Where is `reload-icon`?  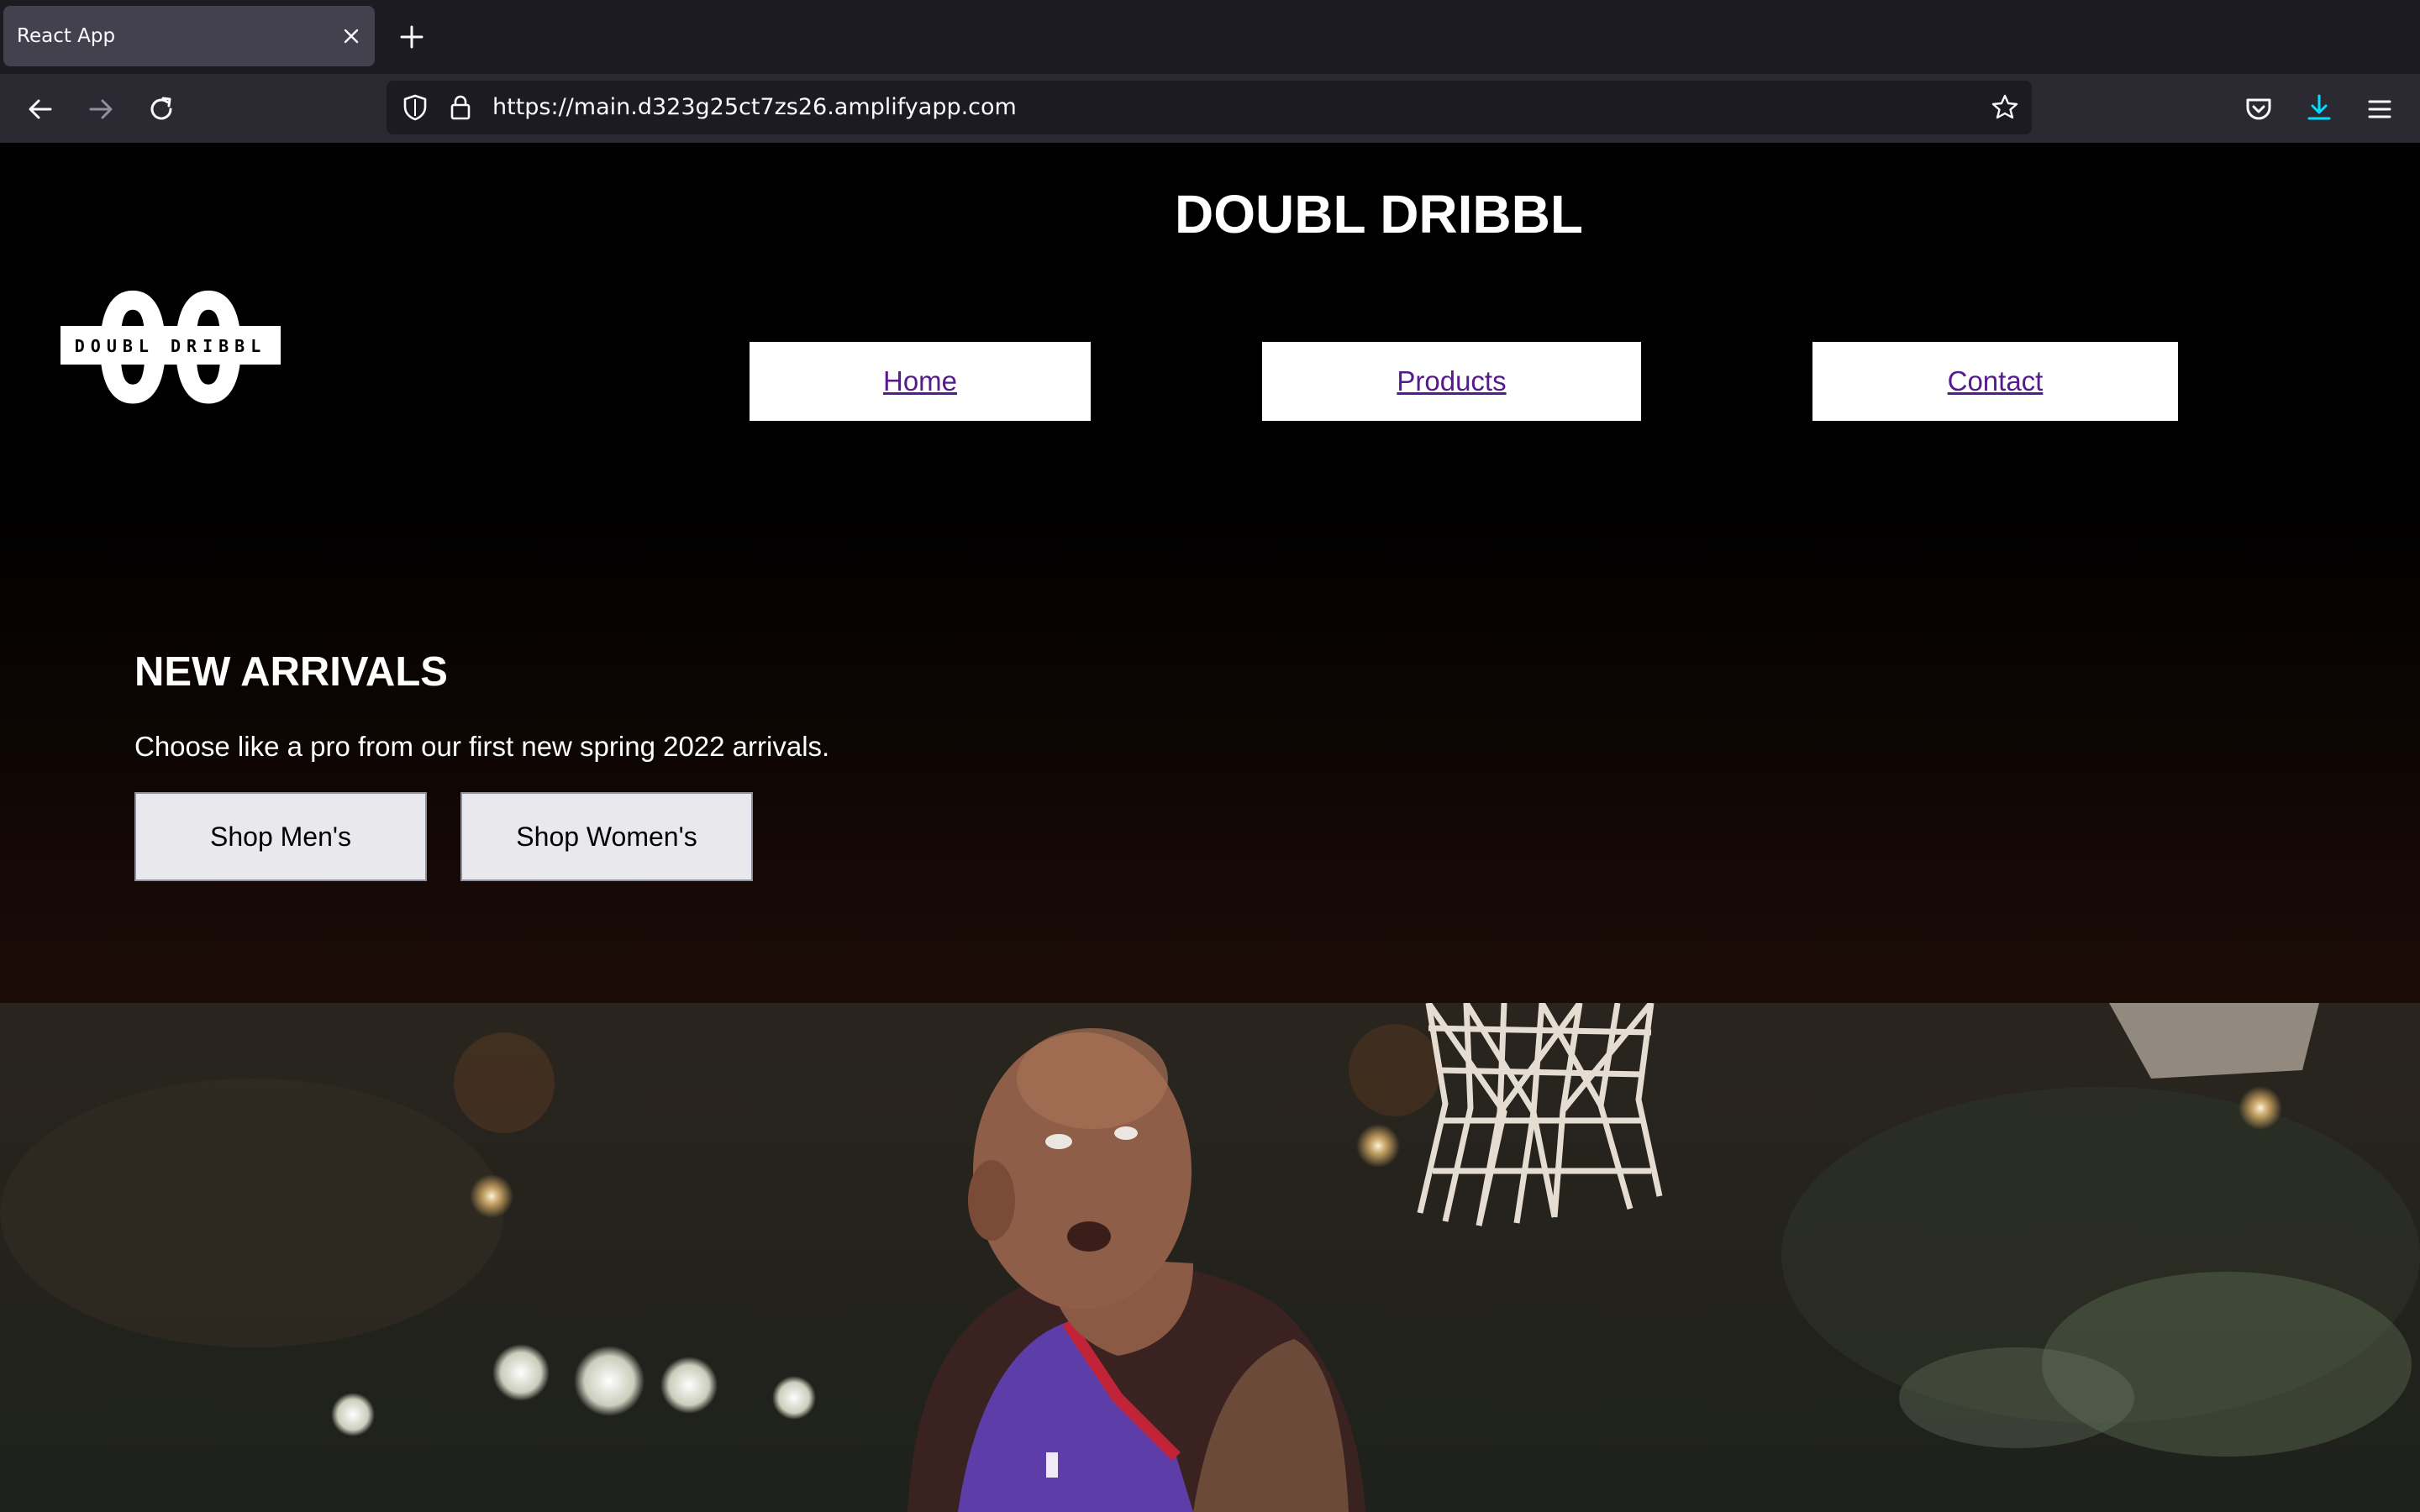 reload-icon is located at coordinates (161, 109).